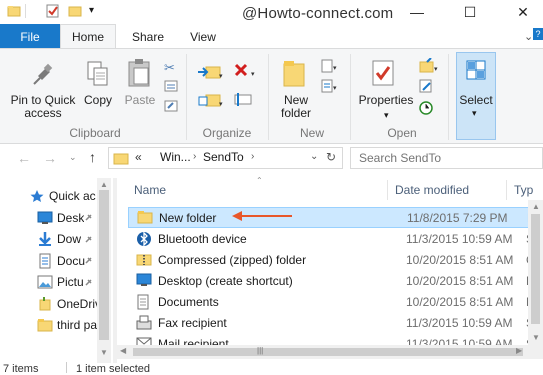 This screenshot has width=543, height=375. I want to click on quick-access-separator, so click(25, 11).